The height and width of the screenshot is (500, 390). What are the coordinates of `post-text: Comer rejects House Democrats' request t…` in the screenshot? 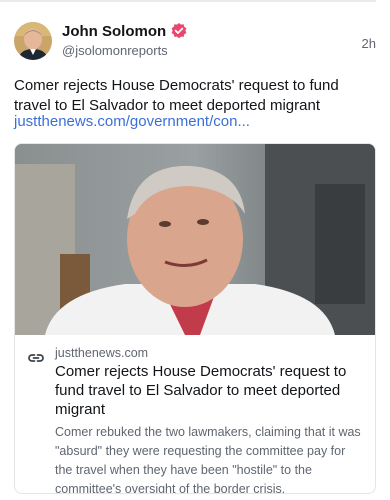 It's located at (176, 95).